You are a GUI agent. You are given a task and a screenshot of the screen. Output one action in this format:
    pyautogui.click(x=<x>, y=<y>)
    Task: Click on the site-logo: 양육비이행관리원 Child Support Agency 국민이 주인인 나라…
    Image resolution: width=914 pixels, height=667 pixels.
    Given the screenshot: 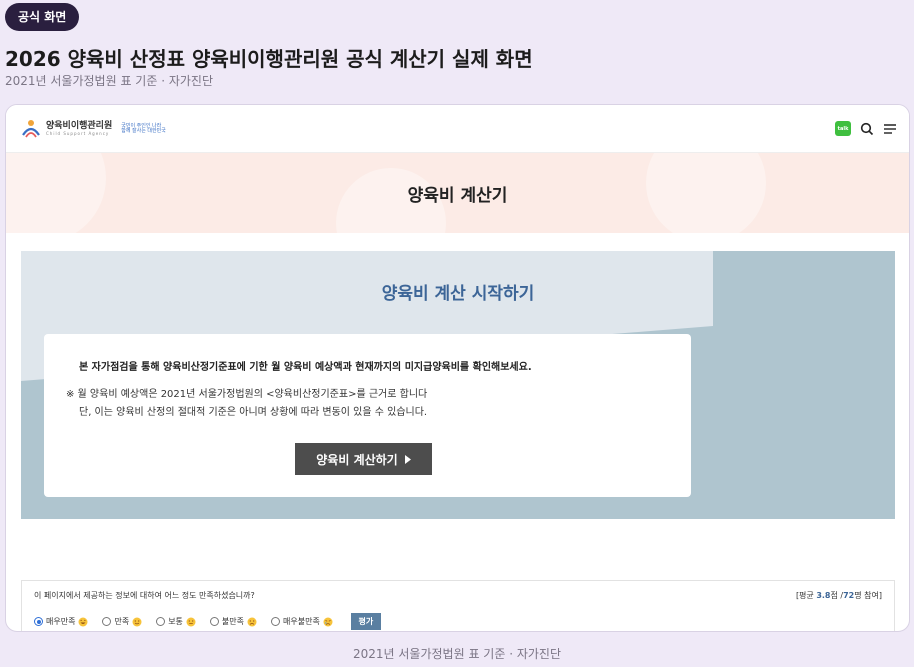 What is the action you would take?
    pyautogui.click(x=93, y=129)
    